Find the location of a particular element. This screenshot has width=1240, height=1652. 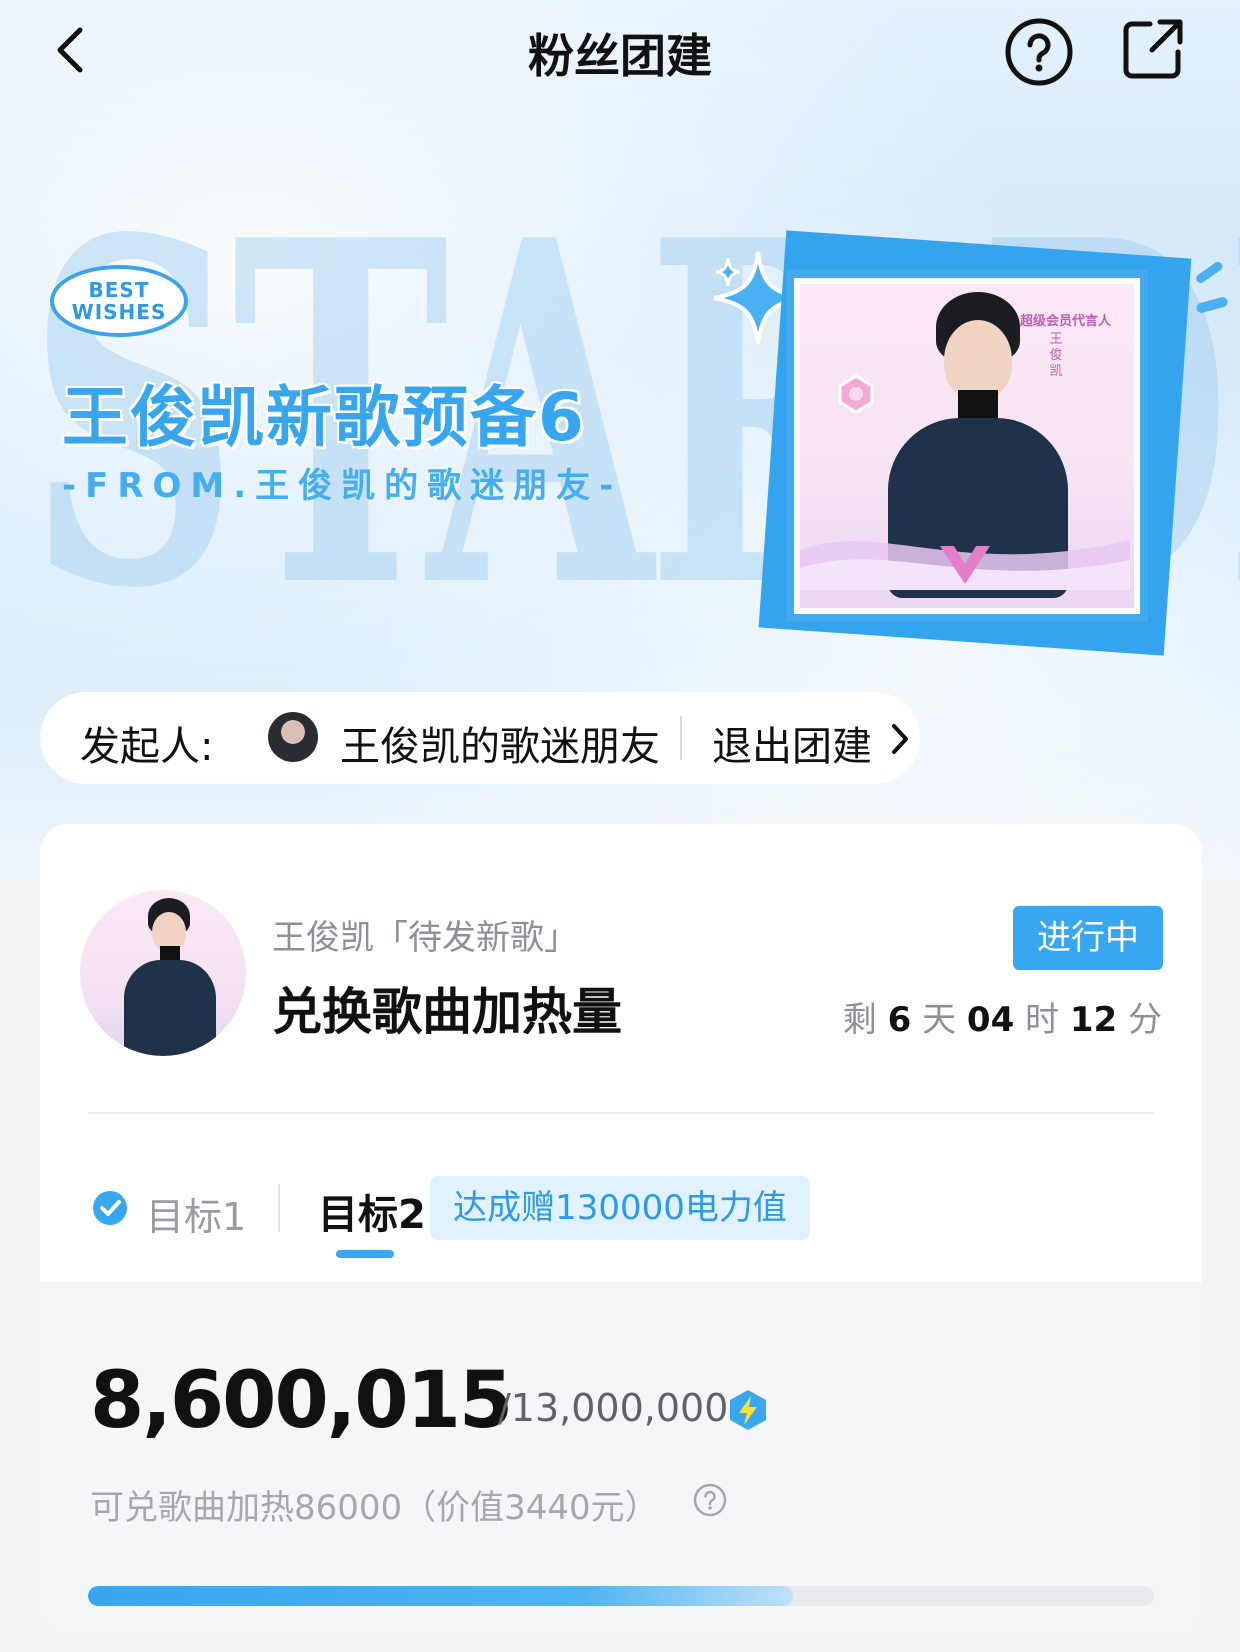

countdown-hours: 04 is located at coordinates (990, 1020).